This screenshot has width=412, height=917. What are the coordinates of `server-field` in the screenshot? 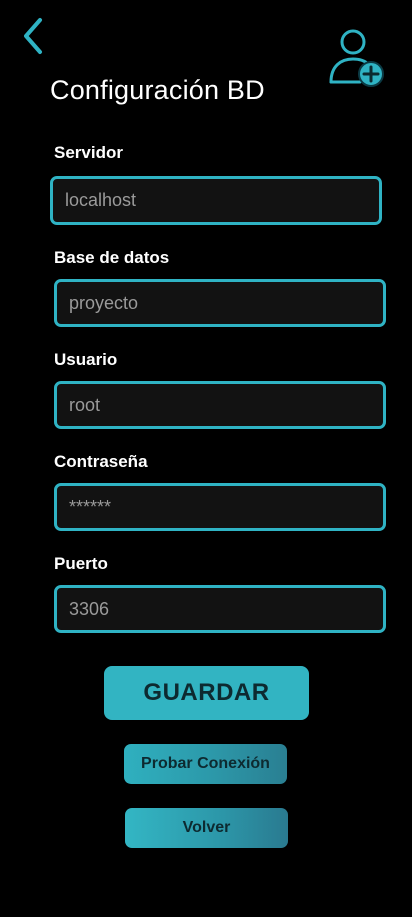 It's located at (216, 200).